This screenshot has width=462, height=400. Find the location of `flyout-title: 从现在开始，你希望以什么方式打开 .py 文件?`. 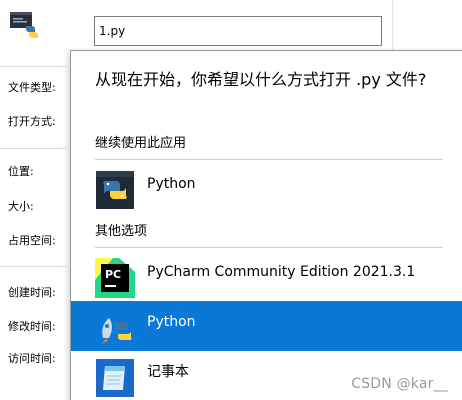

flyout-title: 从现在开始，你希望以什么方式打开 .py 文件? is located at coordinates (261, 79).